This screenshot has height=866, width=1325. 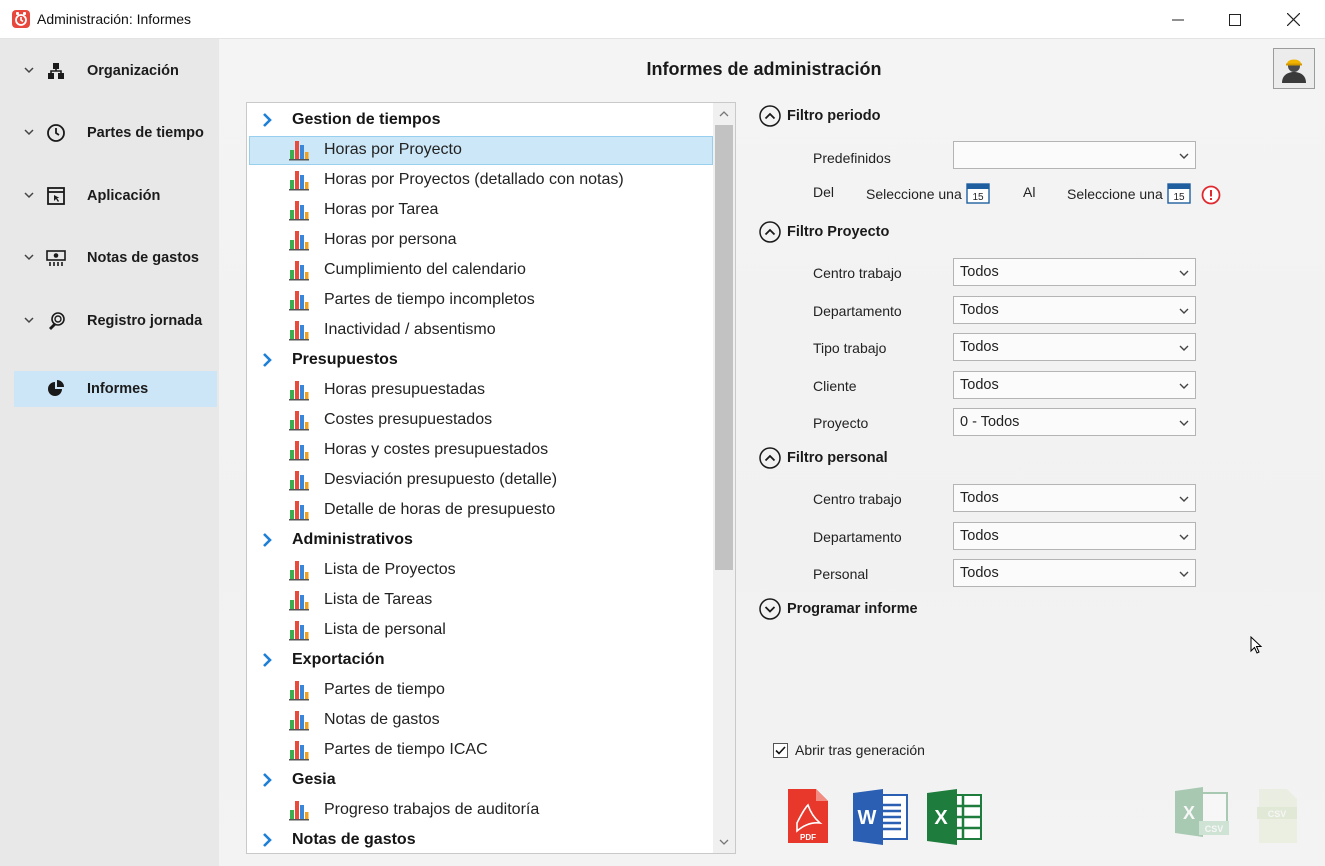 I want to click on al-date-input: Seleccione una, so click(x=1115, y=194).